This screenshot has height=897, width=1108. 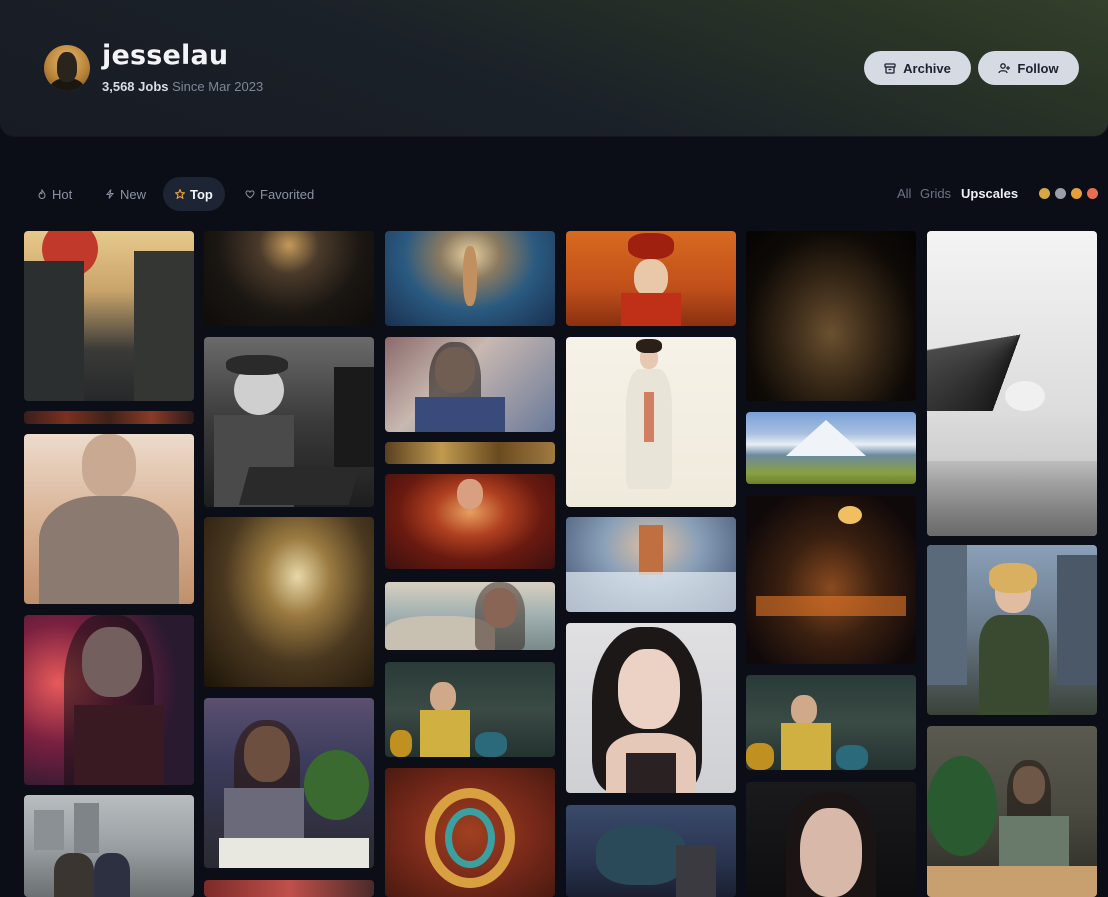 I want to click on heart-eyes-face-icon, so click(x=1092, y=193).